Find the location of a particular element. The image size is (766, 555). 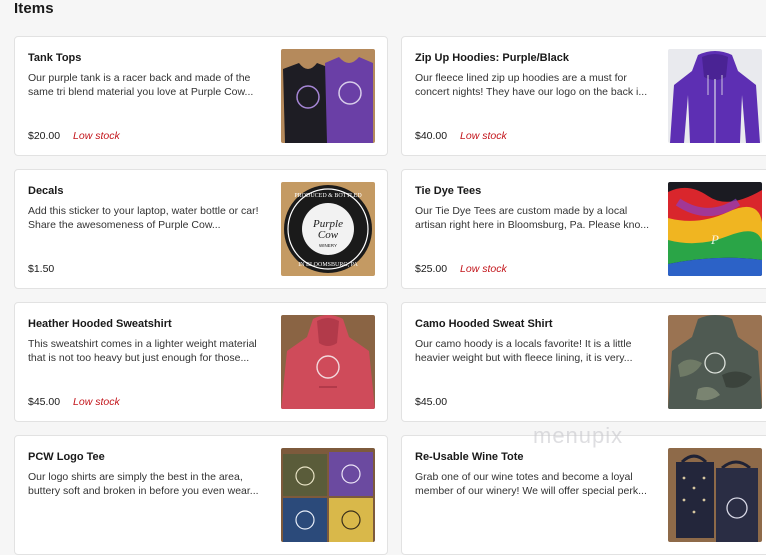

tie-dye-photo: P is located at coordinates (715, 229).